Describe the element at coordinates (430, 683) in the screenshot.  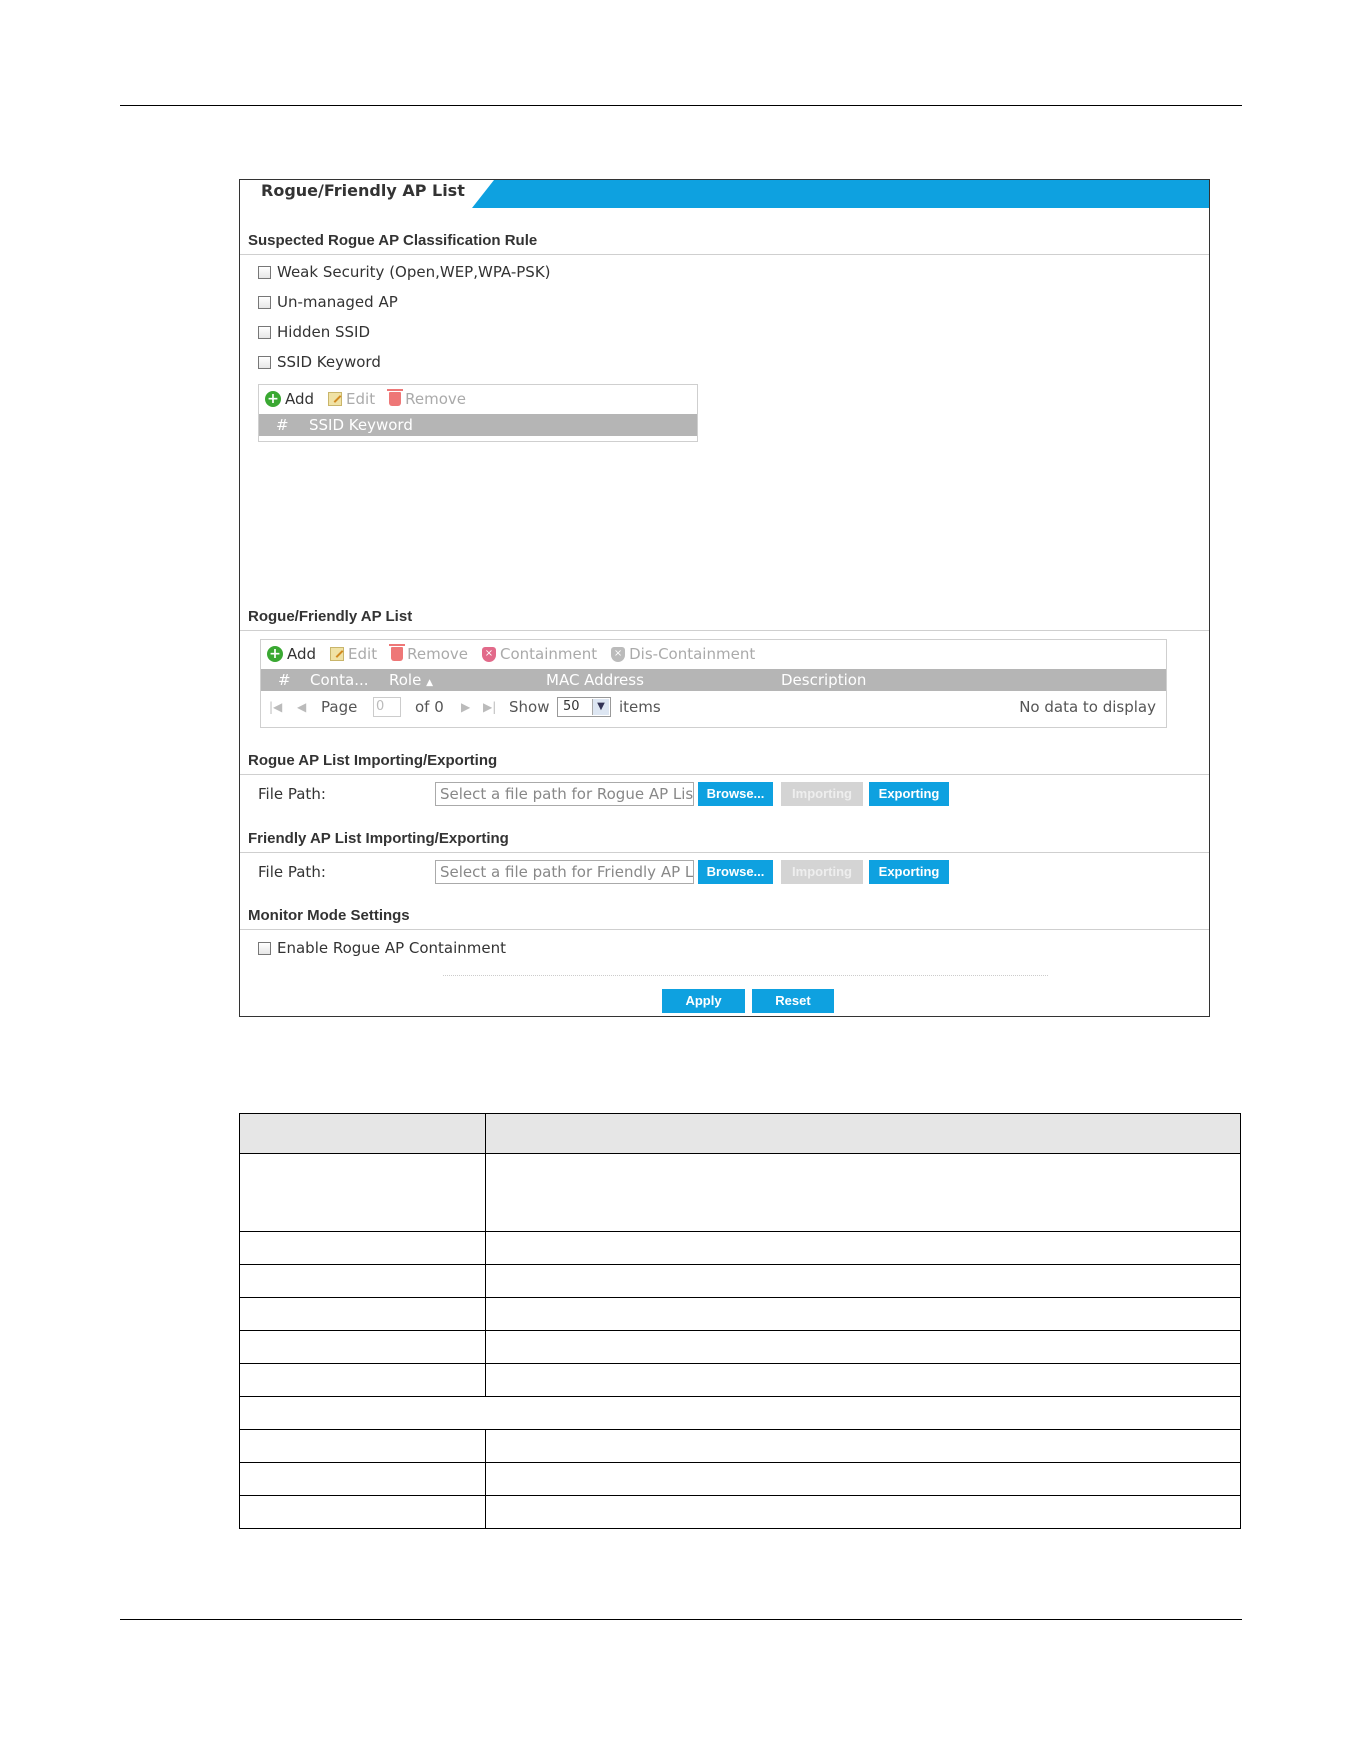
I see `sort-asc-icon: ▲` at that location.